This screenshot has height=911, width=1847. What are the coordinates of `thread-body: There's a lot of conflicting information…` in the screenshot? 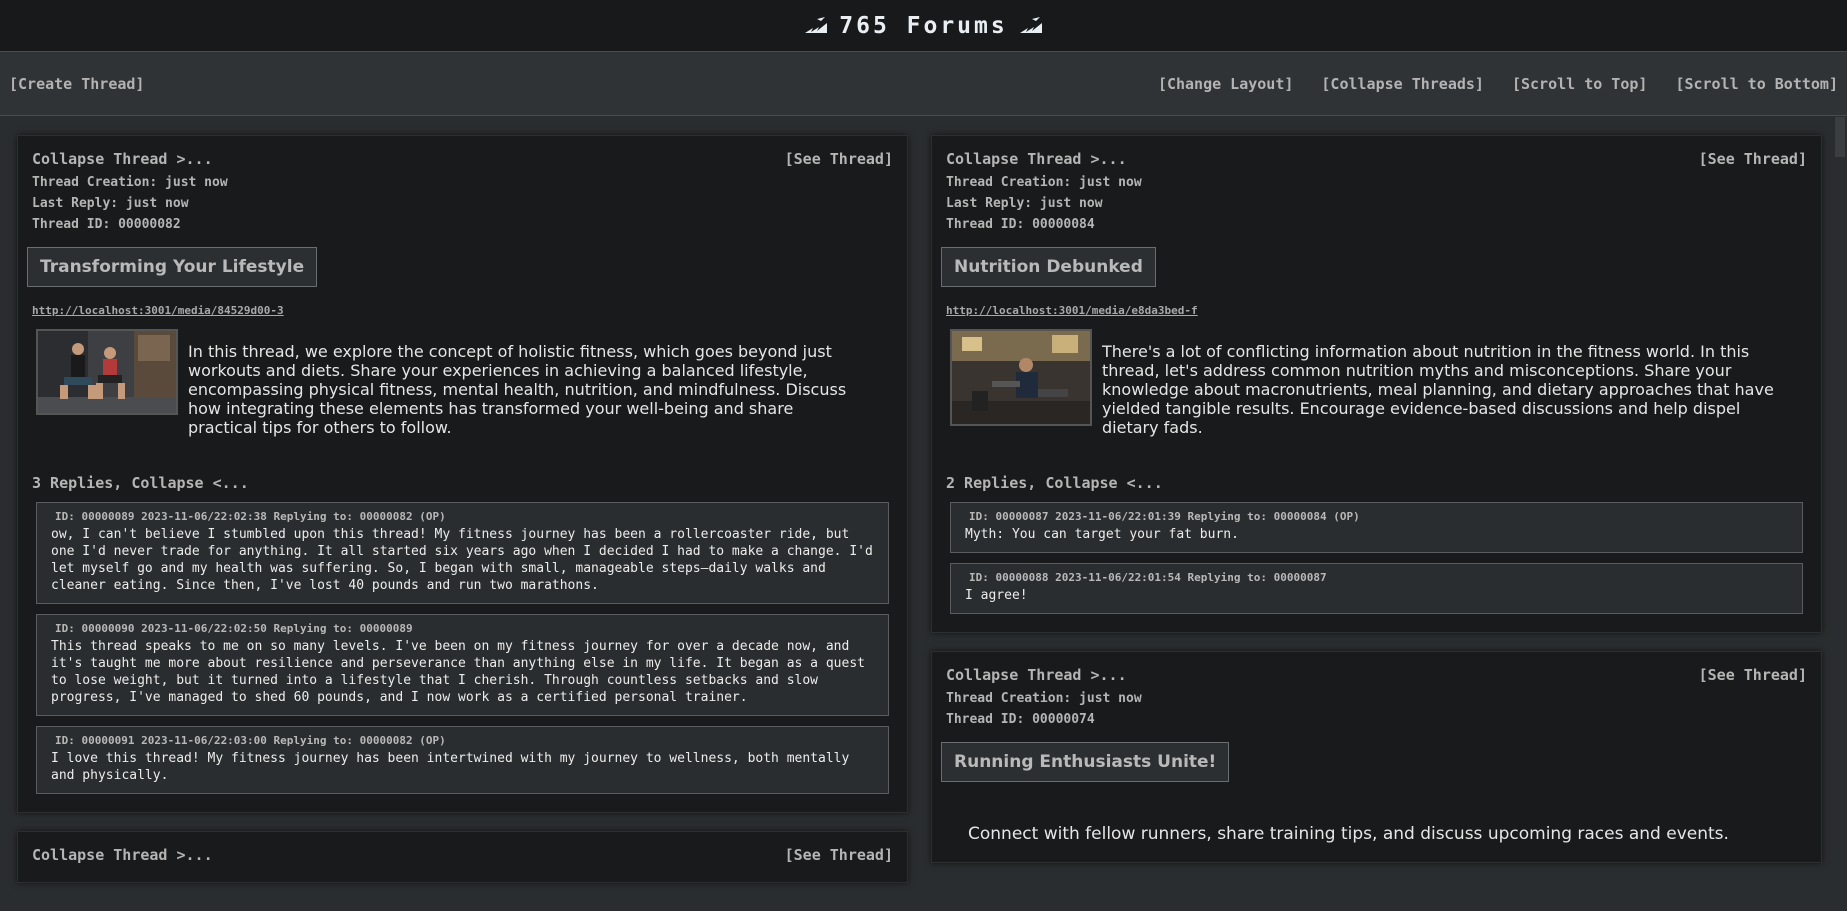 It's located at (1438, 389).